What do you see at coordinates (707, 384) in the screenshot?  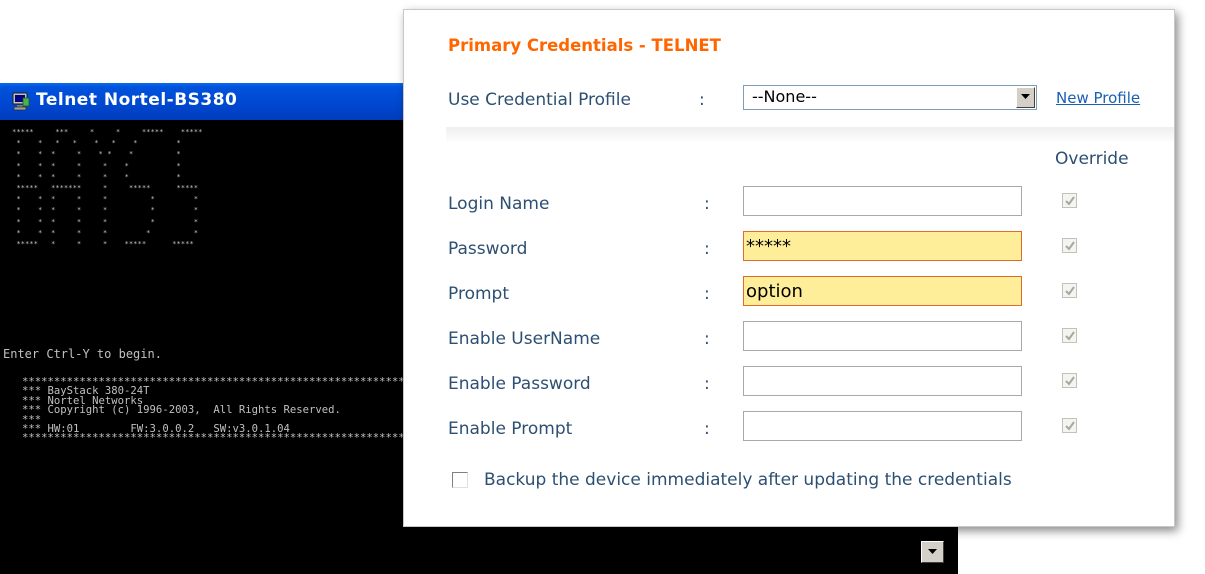 I see `enable-password-colon: :` at bounding box center [707, 384].